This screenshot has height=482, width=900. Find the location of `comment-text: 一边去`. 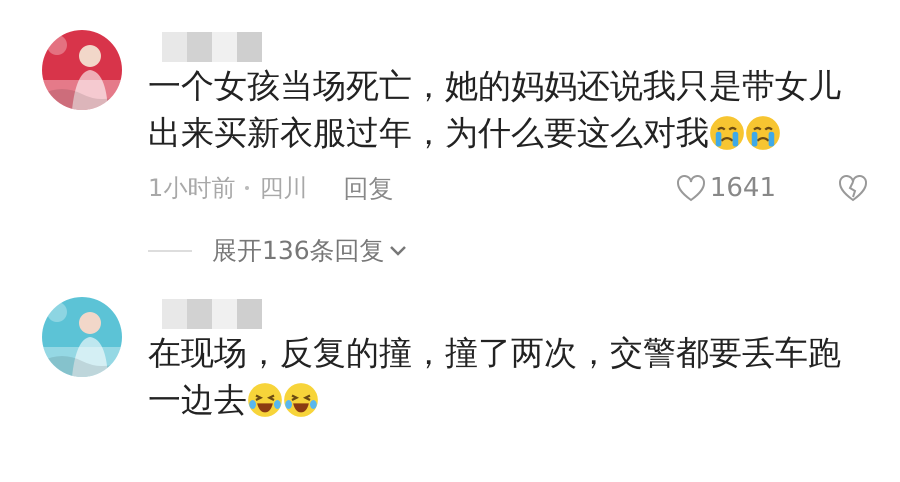

comment-text: 一边去 is located at coordinates (197, 400).